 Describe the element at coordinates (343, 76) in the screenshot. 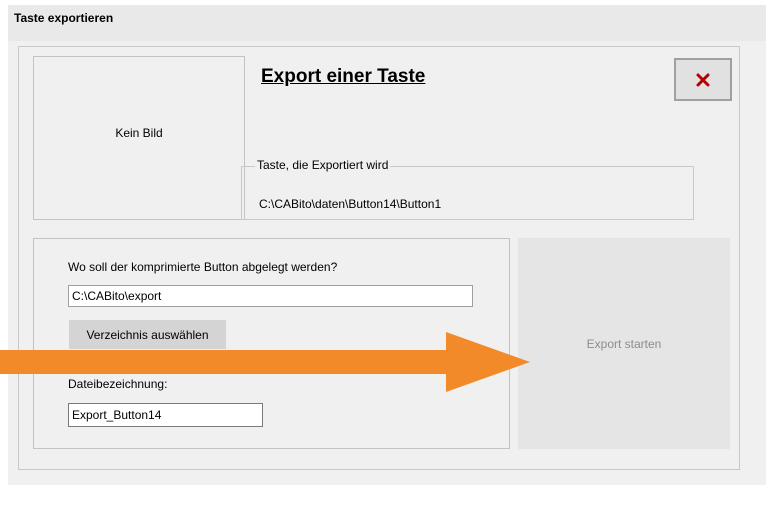

I see `dialog-heading: Export einer Taste` at that location.